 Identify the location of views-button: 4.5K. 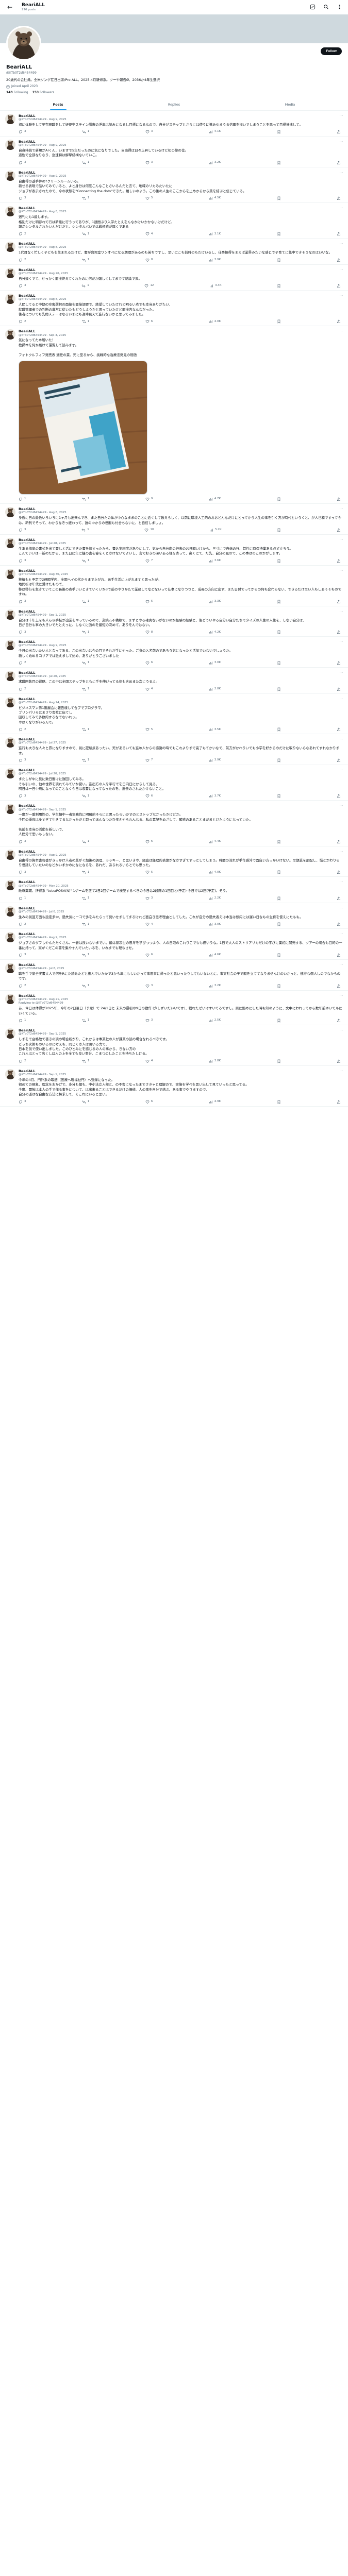
(215, 198).